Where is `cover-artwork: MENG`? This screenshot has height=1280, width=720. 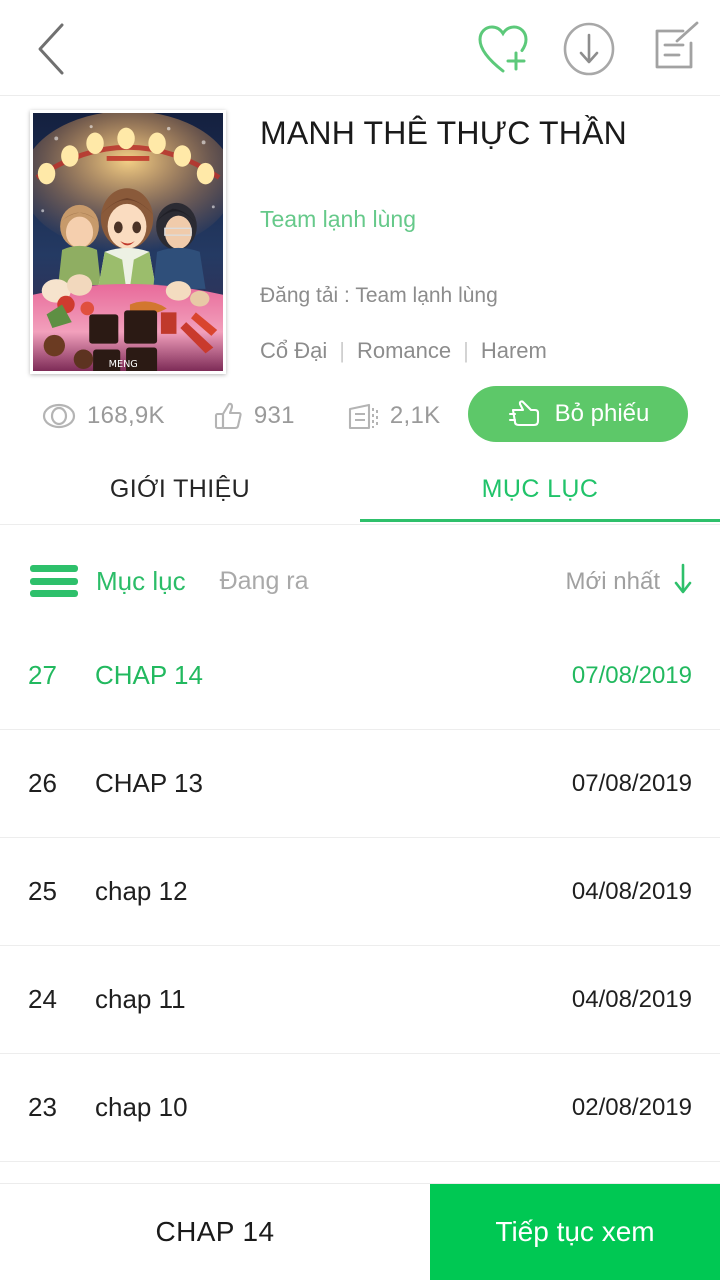 cover-artwork: MENG is located at coordinates (128, 242).